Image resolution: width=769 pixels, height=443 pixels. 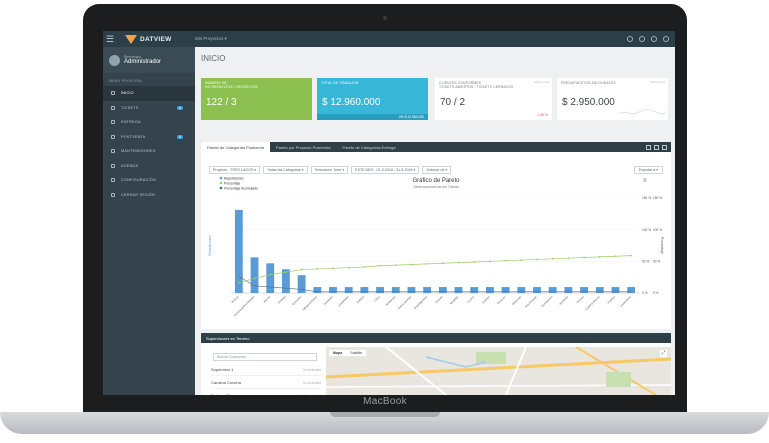 What do you see at coordinates (642, 112) in the screenshot?
I see `sparkline` at bounding box center [642, 112].